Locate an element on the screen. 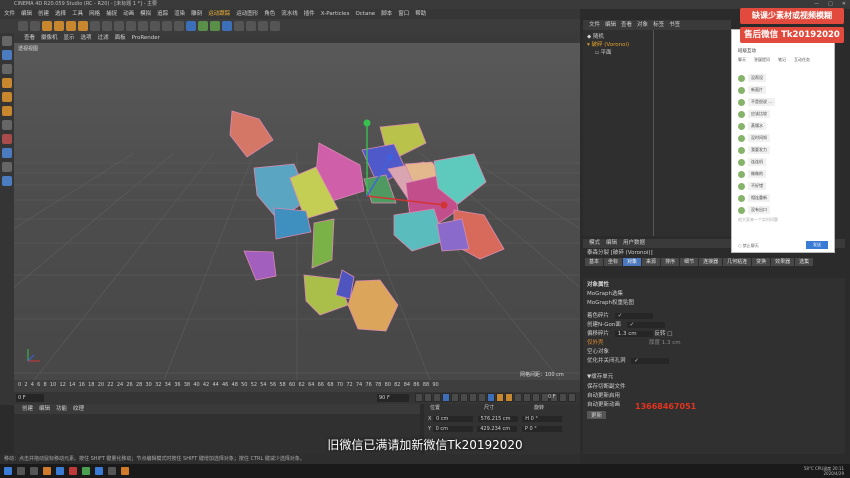 The image size is (850, 478). app-icon is located at coordinates (112, 471).